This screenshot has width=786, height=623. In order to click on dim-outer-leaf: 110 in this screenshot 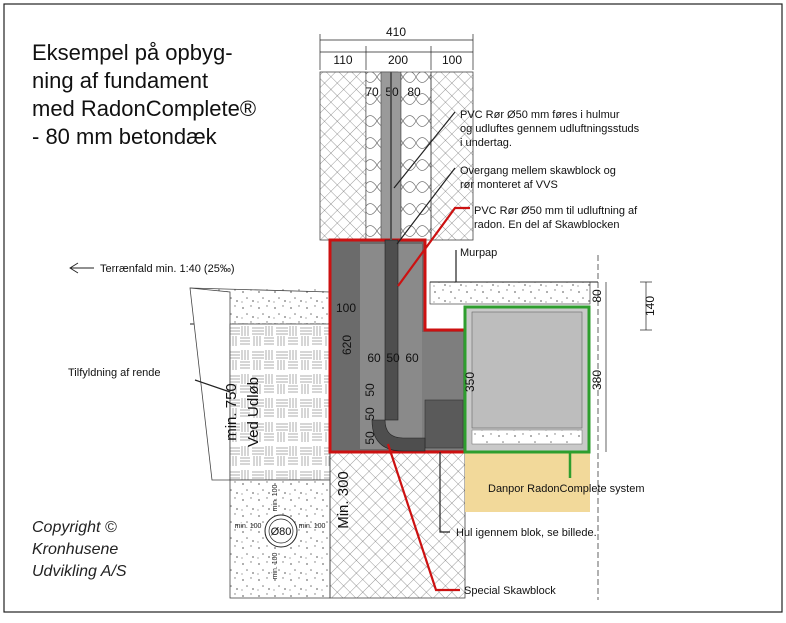, I will do `click(342, 60)`.